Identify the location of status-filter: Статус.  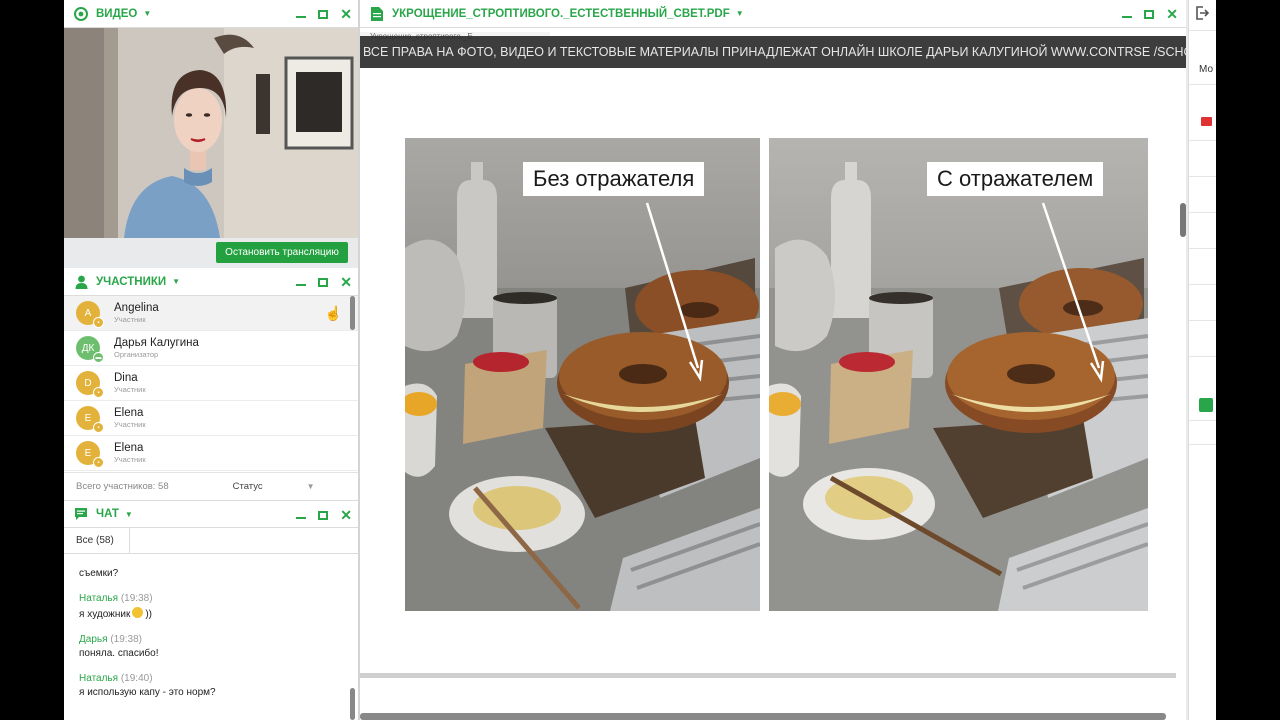
(248, 486).